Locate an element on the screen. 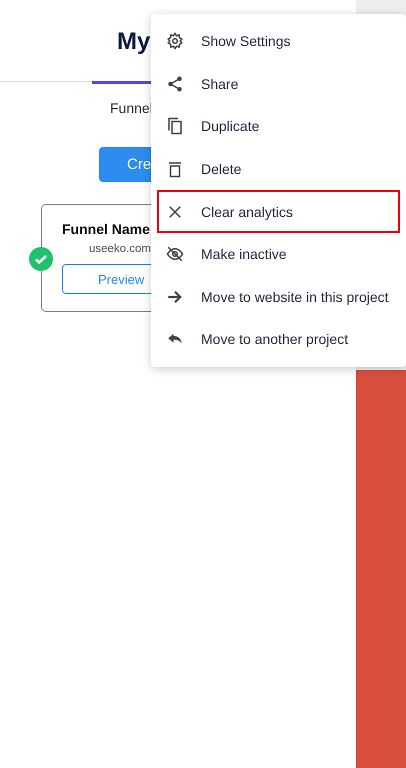 This screenshot has height=768, width=406. funnel-name: Funnel Name is located at coordinates (106, 229).